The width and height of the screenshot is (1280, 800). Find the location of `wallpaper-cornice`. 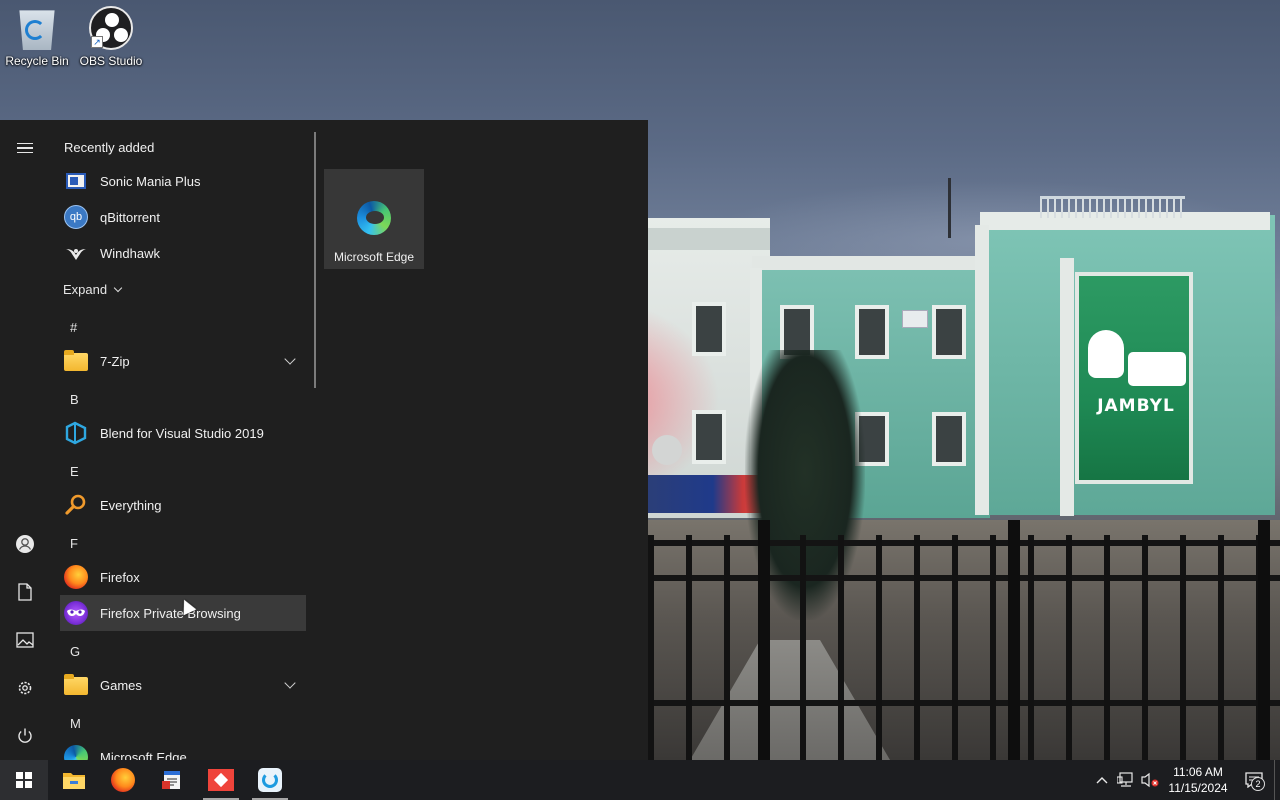

wallpaper-cornice is located at coordinates (875, 263).